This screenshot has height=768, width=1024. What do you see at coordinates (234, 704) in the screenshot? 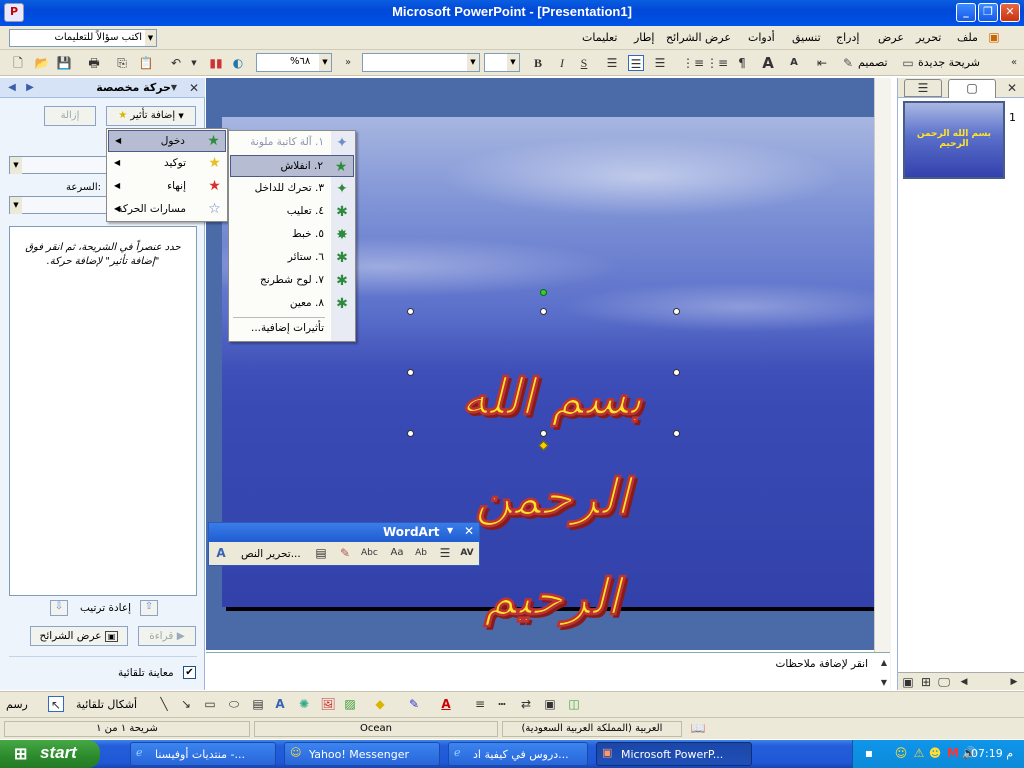
I see `oval-icon: ⬭` at bounding box center [234, 704].